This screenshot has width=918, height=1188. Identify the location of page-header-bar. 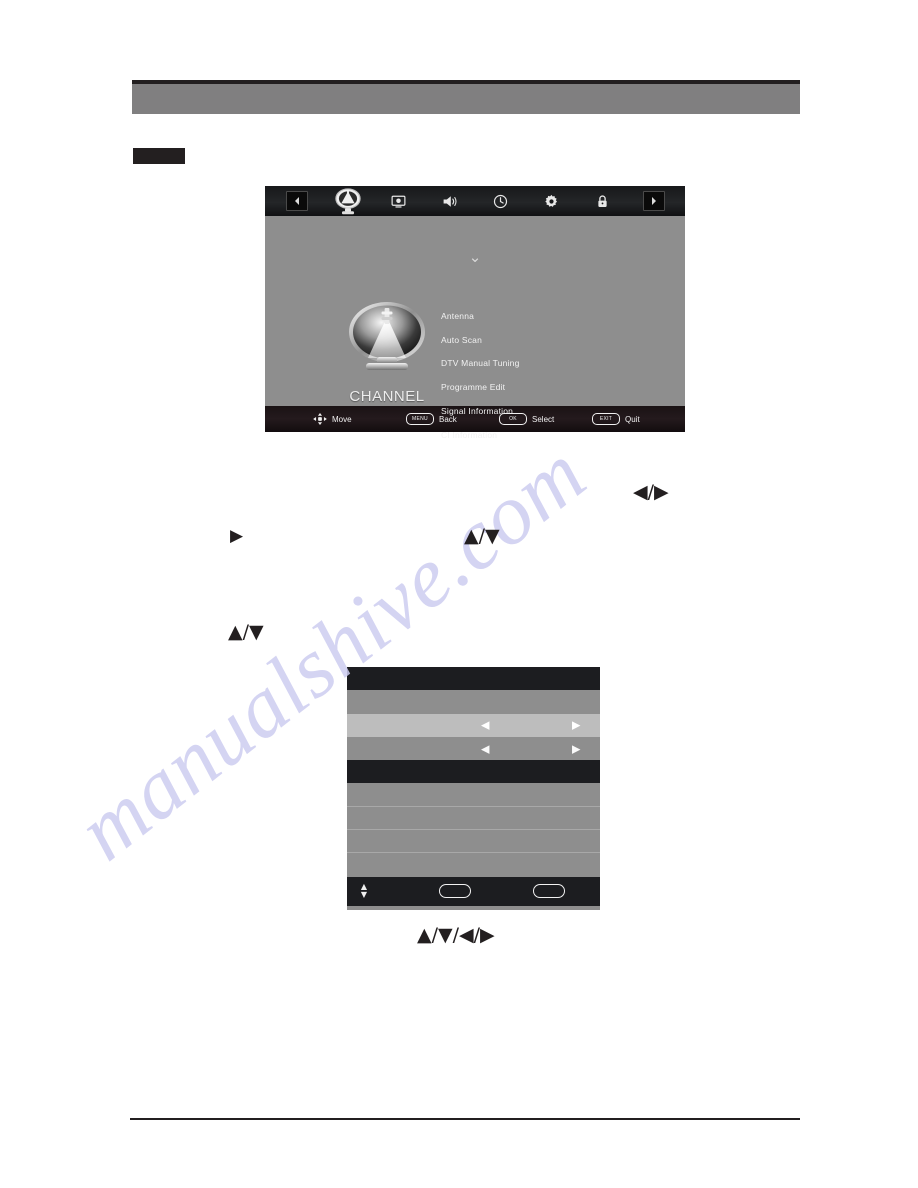
(466, 97).